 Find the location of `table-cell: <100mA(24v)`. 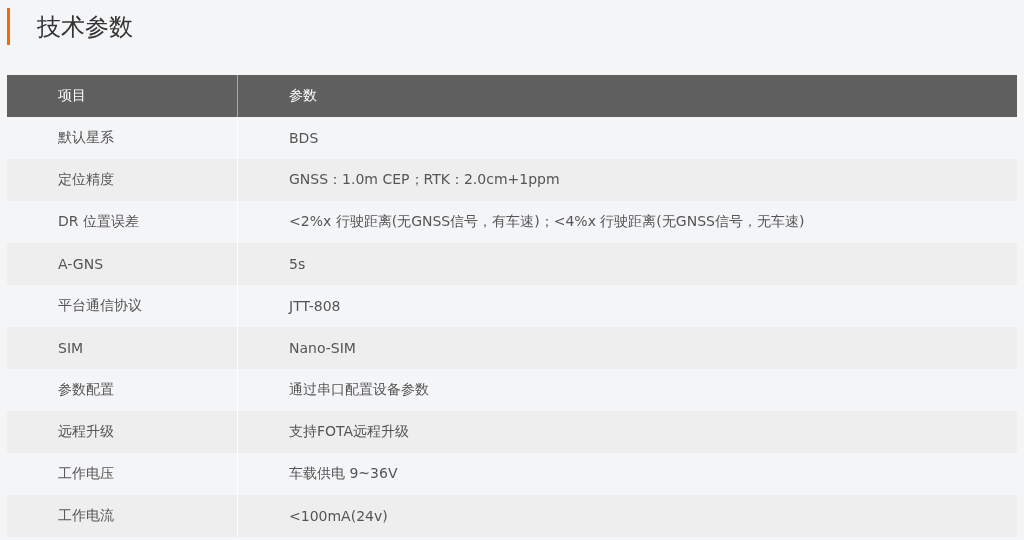

table-cell: <100mA(24v) is located at coordinates (627, 516).